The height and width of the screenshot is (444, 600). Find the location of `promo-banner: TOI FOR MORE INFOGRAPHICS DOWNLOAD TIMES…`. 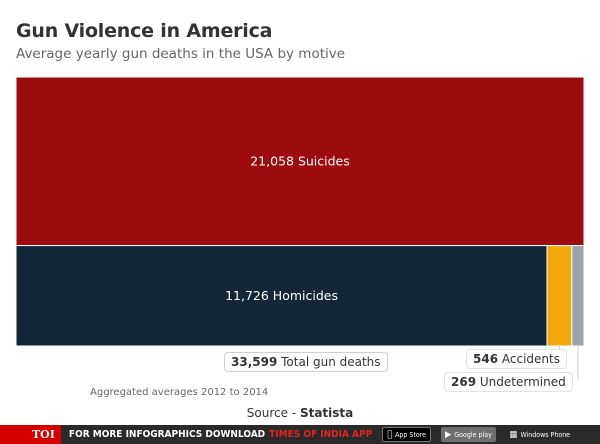

promo-banner: TOI FOR MORE INFOGRAPHICS DOWNLOAD TIMES… is located at coordinates (300, 434).